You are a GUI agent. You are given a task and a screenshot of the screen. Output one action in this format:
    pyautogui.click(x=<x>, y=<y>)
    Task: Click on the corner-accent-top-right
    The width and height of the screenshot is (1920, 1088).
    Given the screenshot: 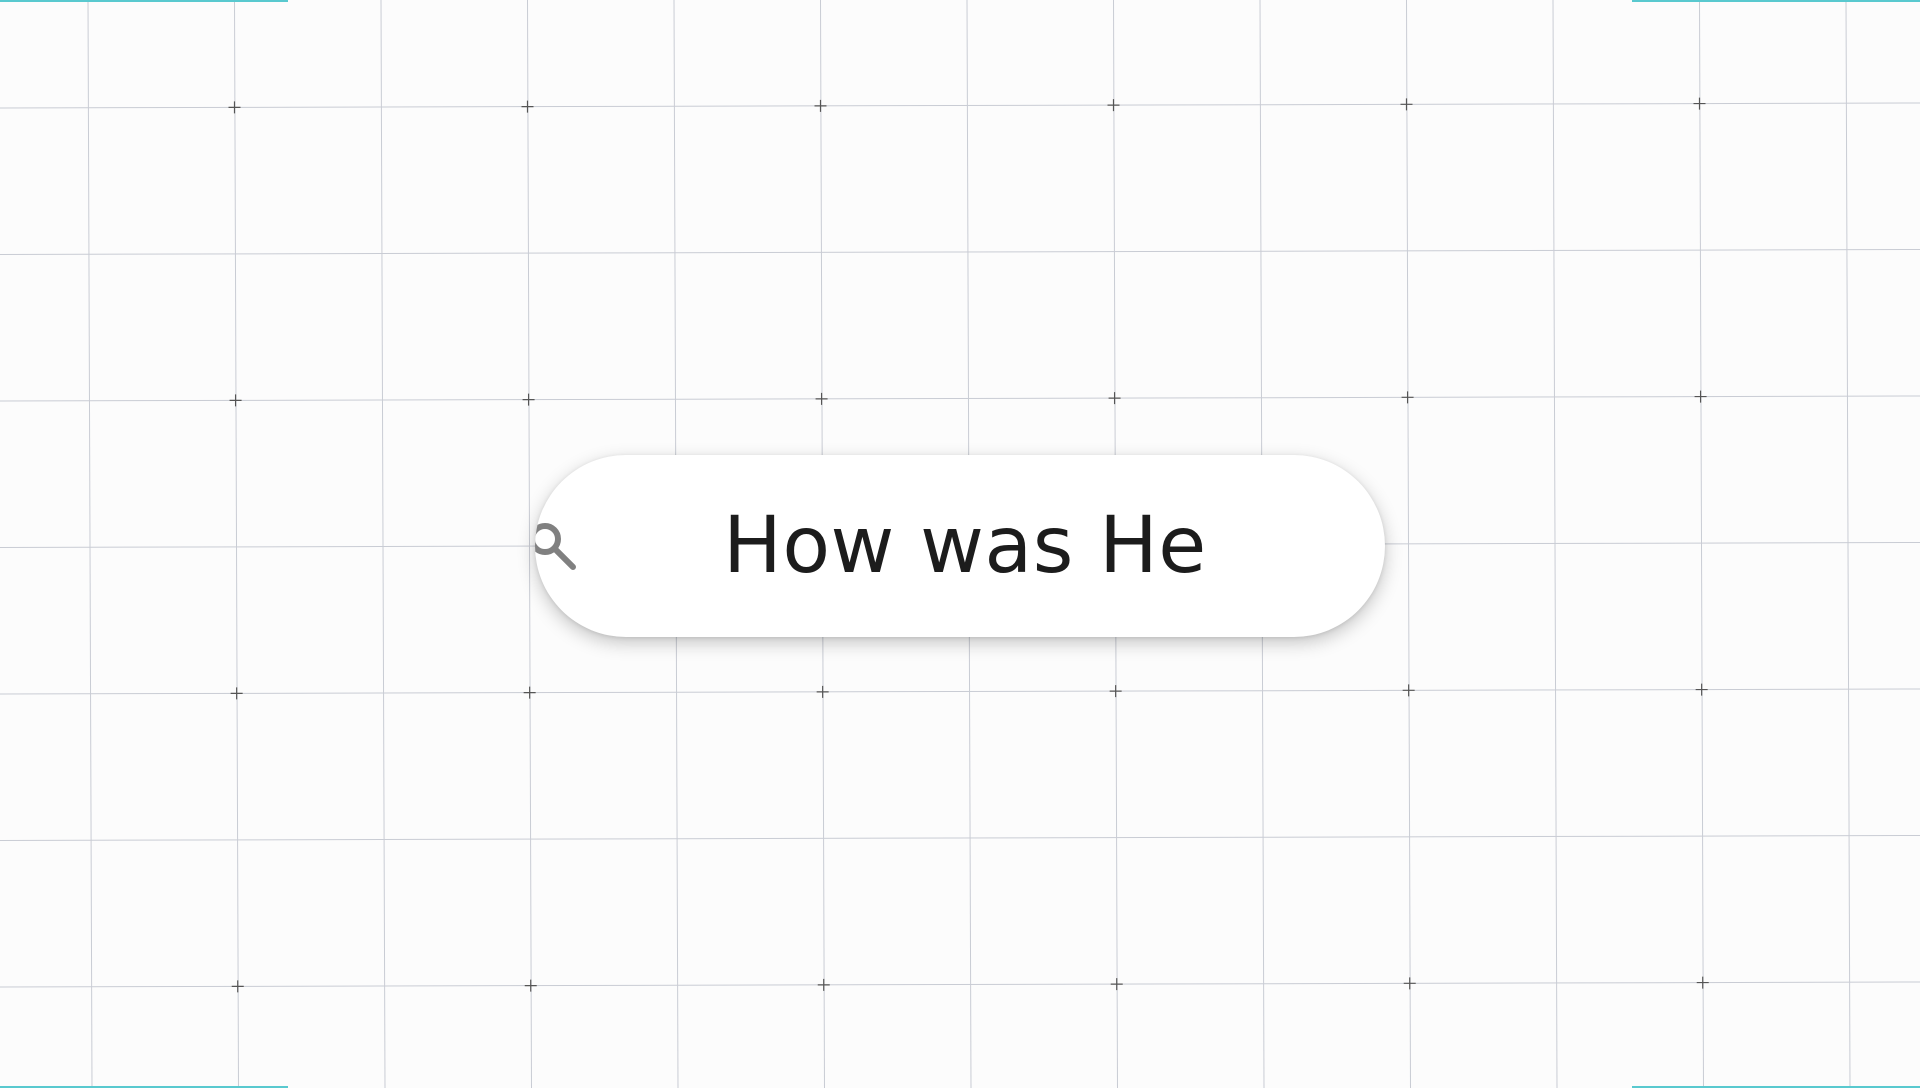 What is the action you would take?
    pyautogui.click(x=1776, y=1)
    